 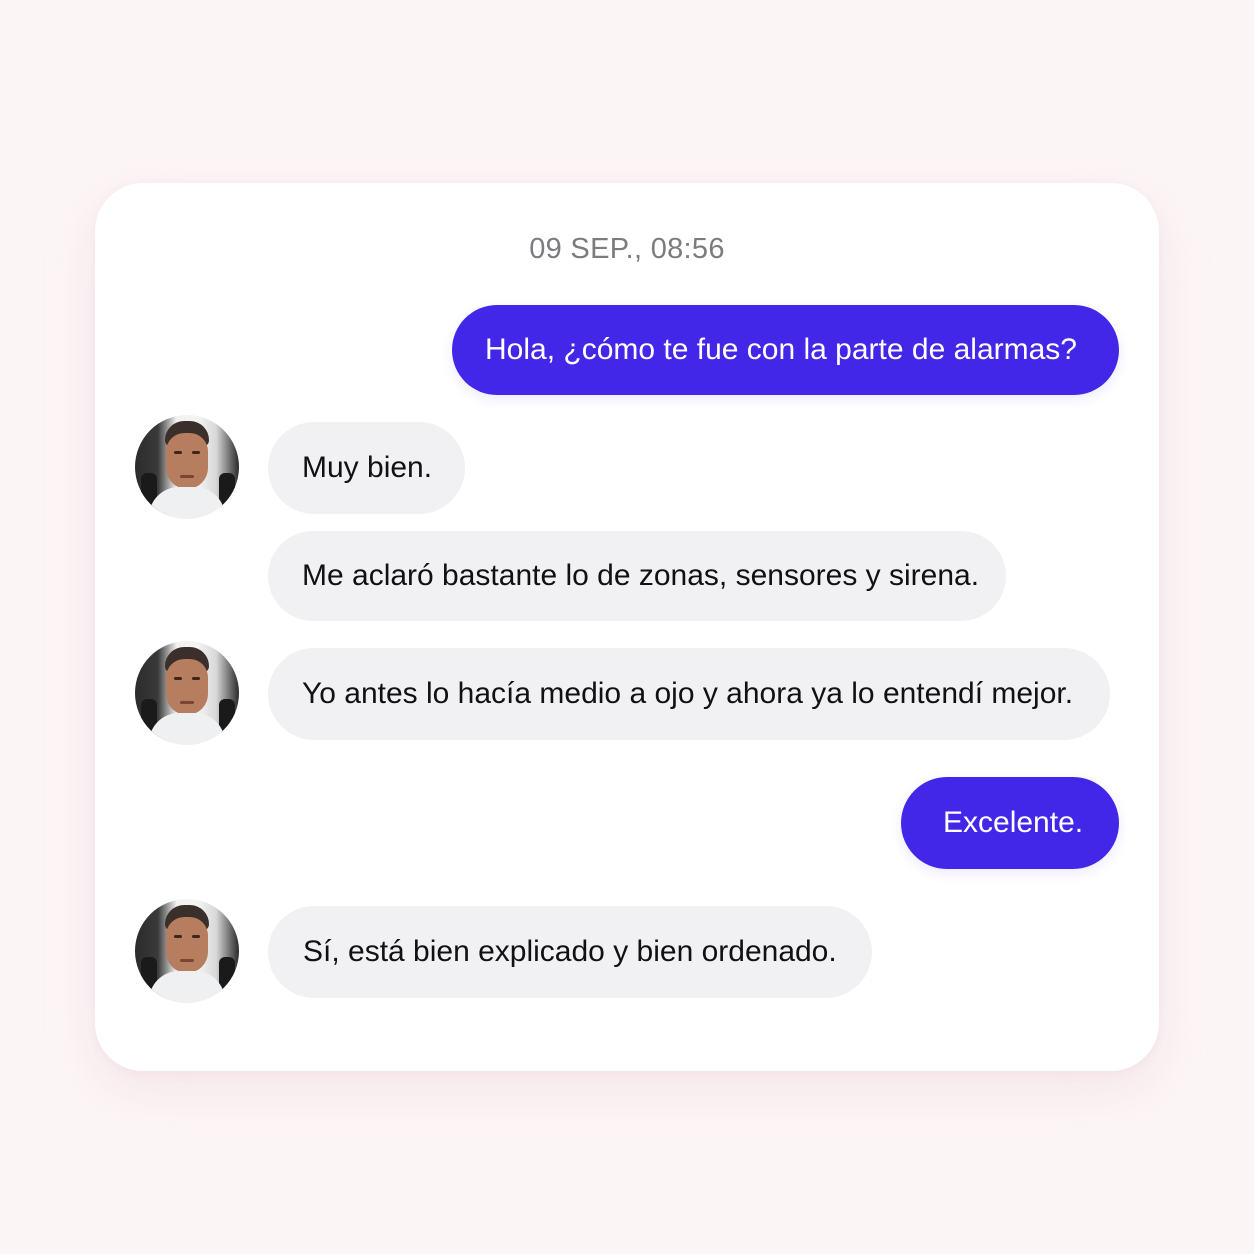 What do you see at coordinates (627, 249) in the screenshot?
I see `conversation-timestamp: 09 SEP., 08:56` at bounding box center [627, 249].